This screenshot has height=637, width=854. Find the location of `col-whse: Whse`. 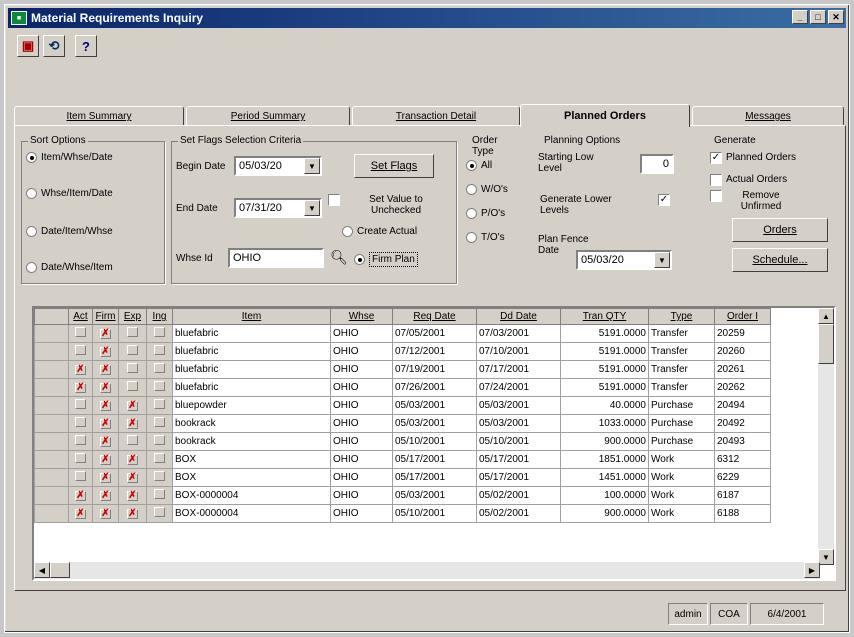

col-whse: Whse is located at coordinates (361, 316).